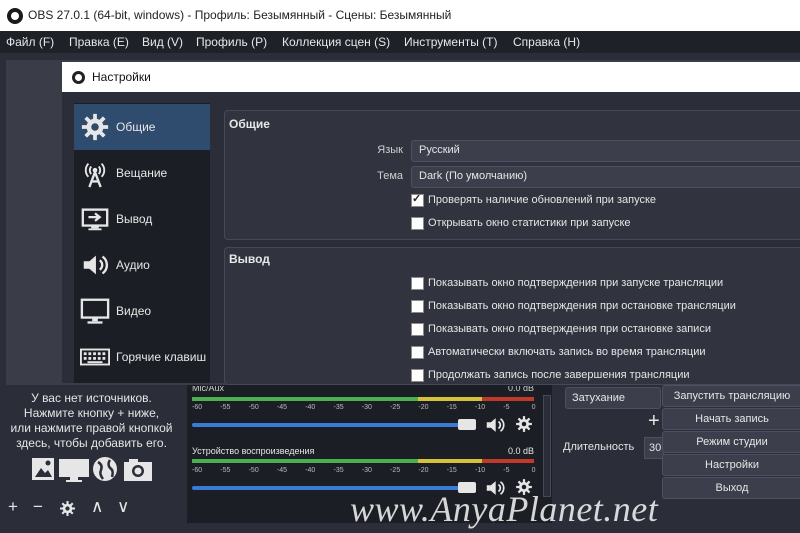 Image resolution: width=800 pixels, height=533 pixels. What do you see at coordinates (97, 507) in the screenshot?
I see `move-source-up-button: ∧` at bounding box center [97, 507].